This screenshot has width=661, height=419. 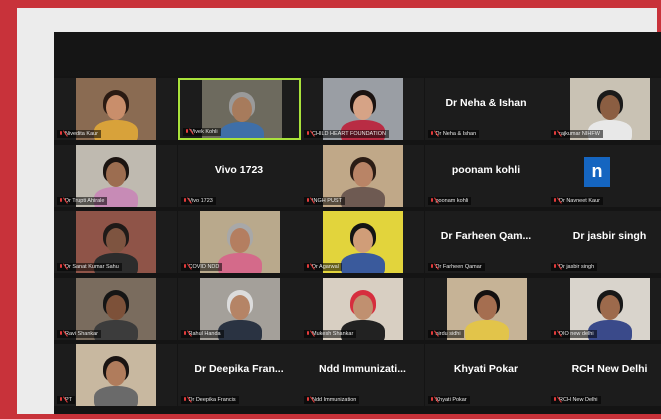 What do you see at coordinates (486, 242) in the screenshot?
I see `participant-tile: Dr Farheen Qam... Dr Farheen Qamar` at bounding box center [486, 242].